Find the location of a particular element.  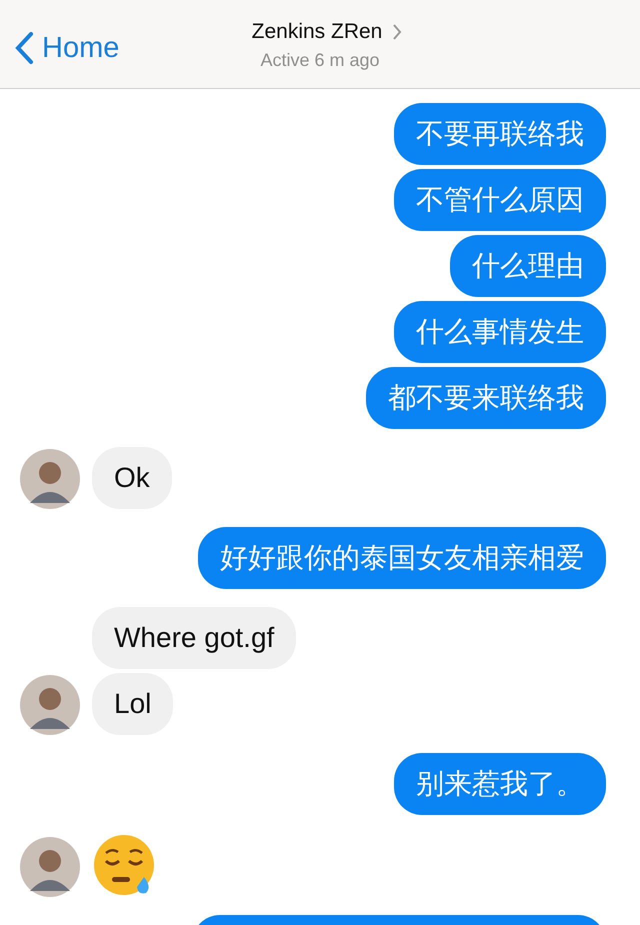

contact-name: Zenkins ZRen is located at coordinates (317, 32).